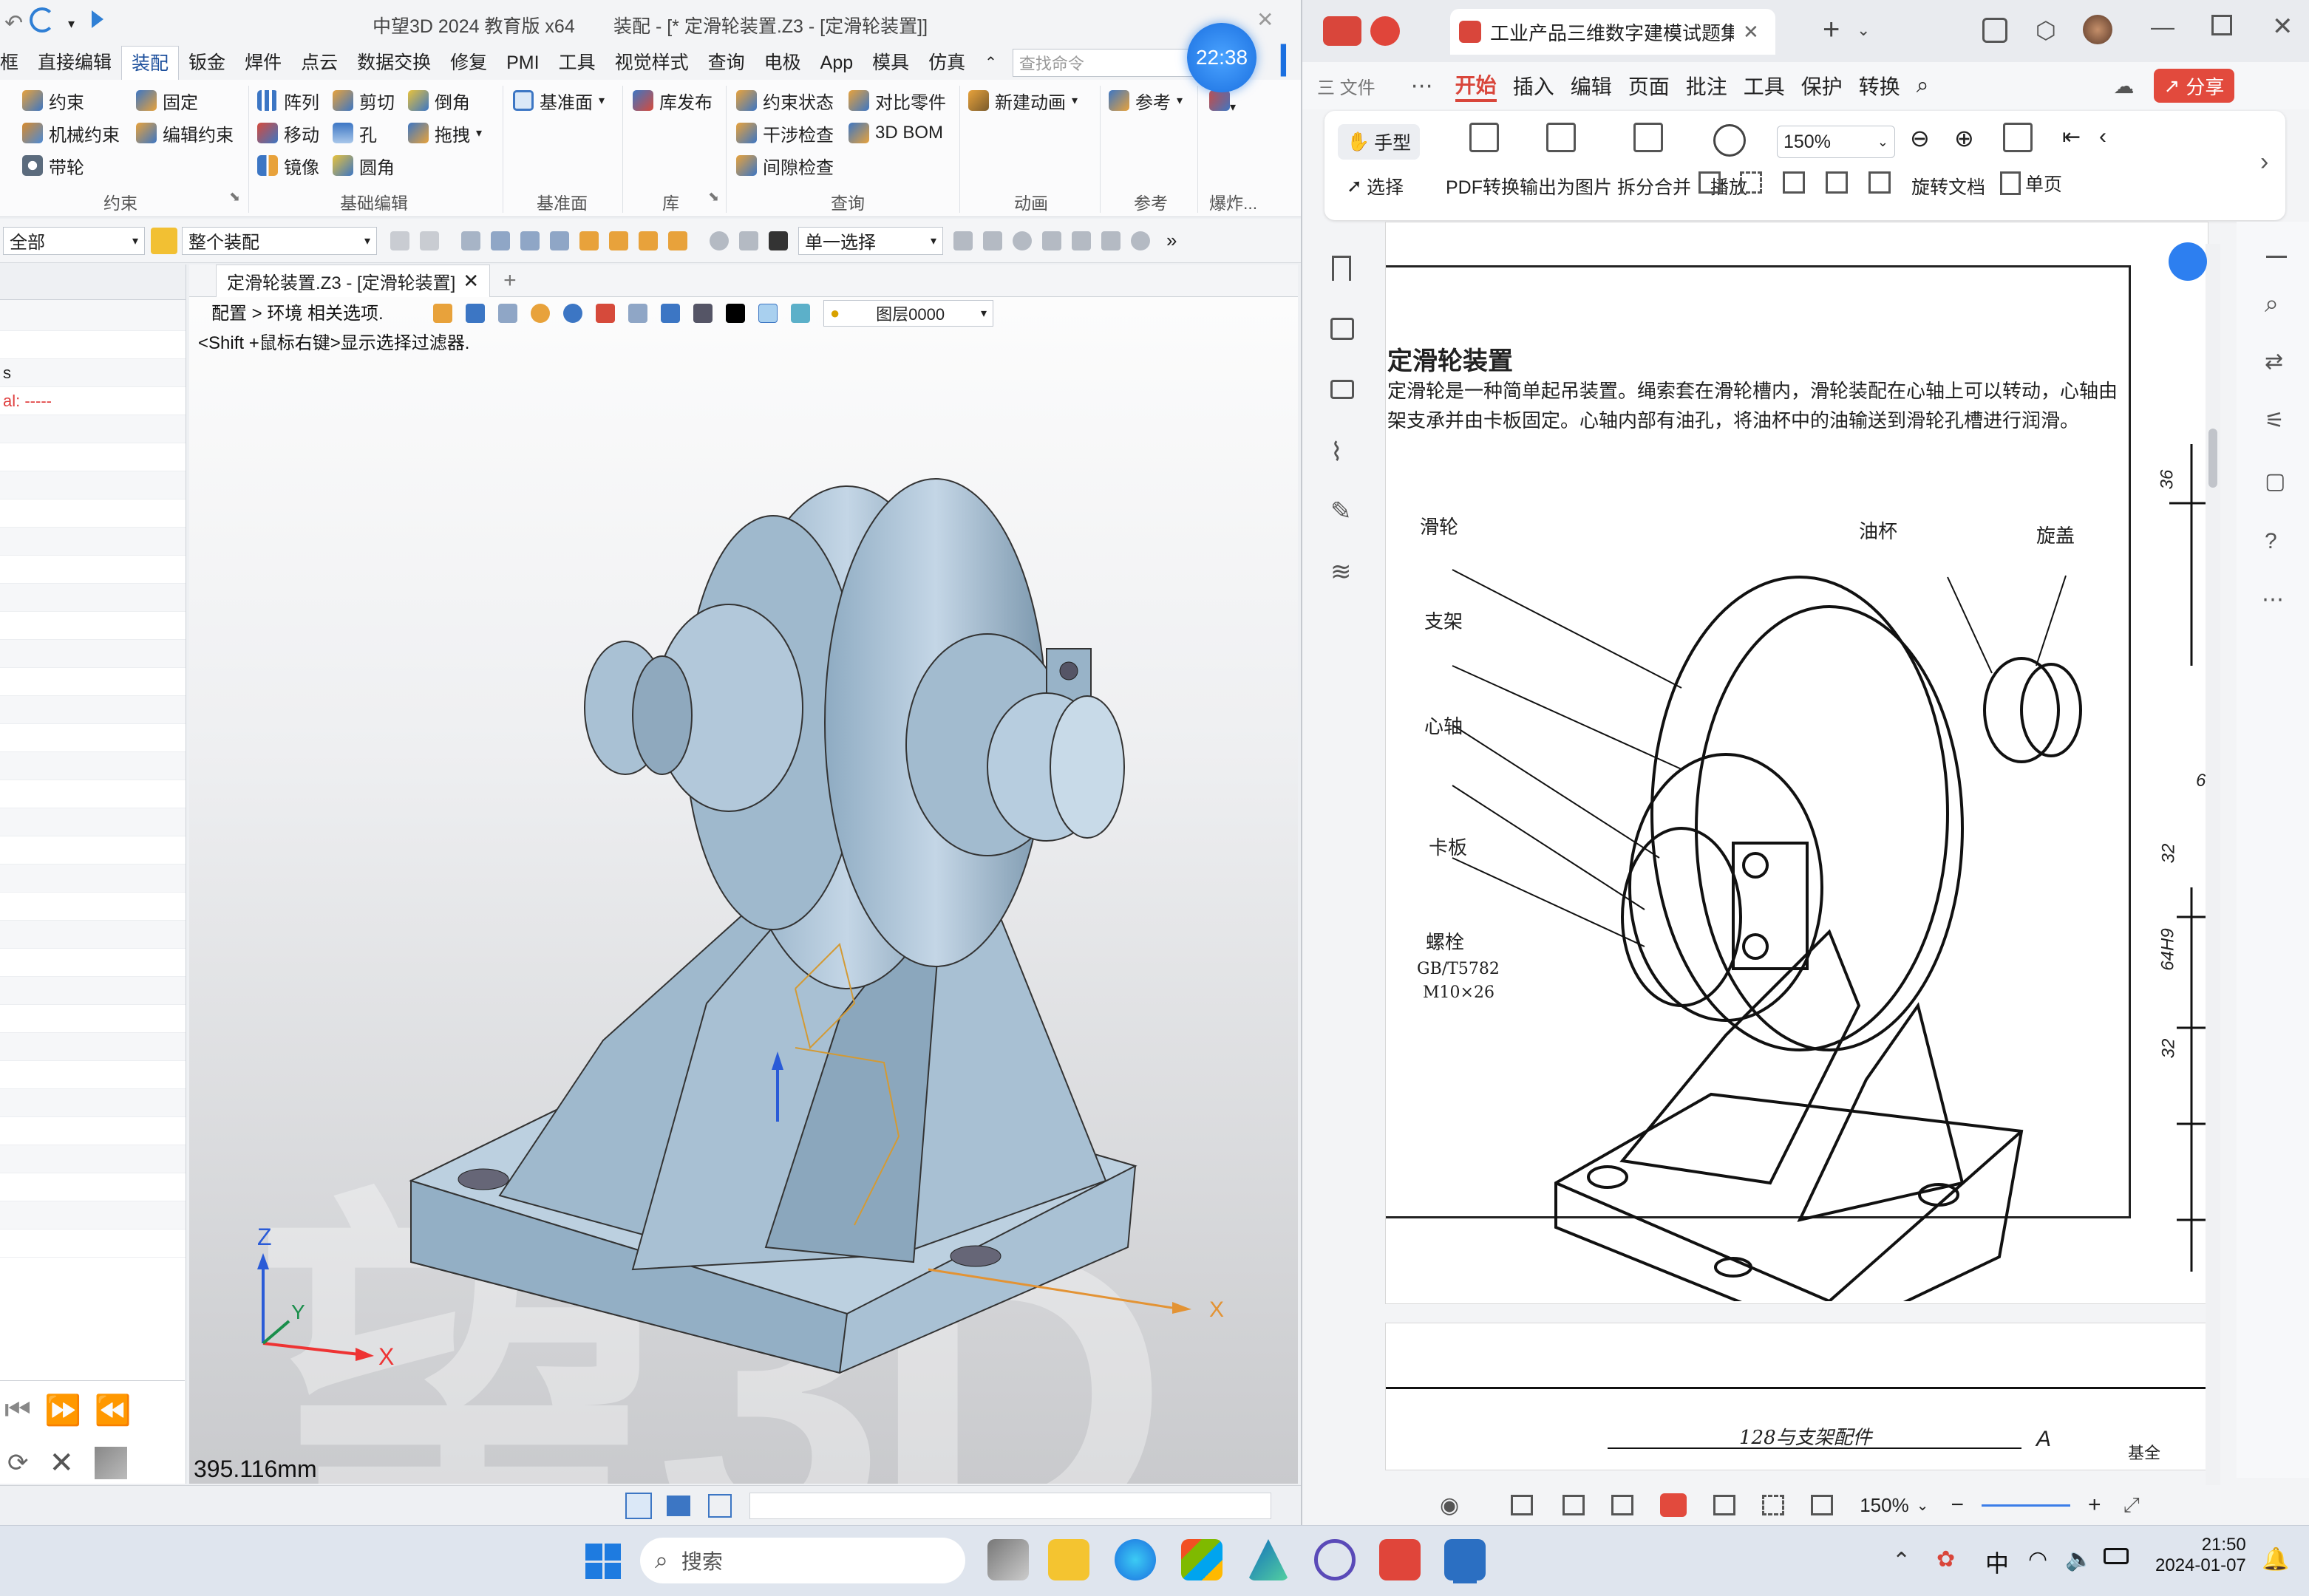  I want to click on screen-icon, so click(678, 1505).